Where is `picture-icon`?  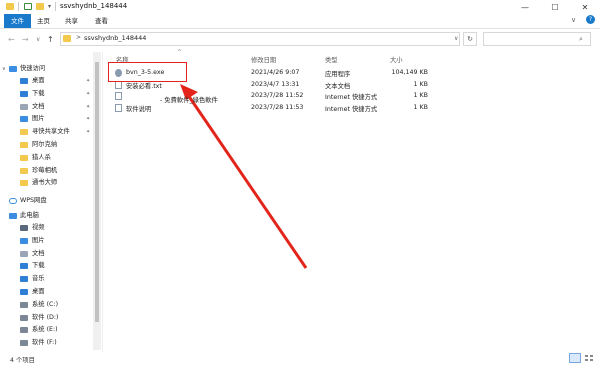
picture-icon is located at coordinates (24, 119).